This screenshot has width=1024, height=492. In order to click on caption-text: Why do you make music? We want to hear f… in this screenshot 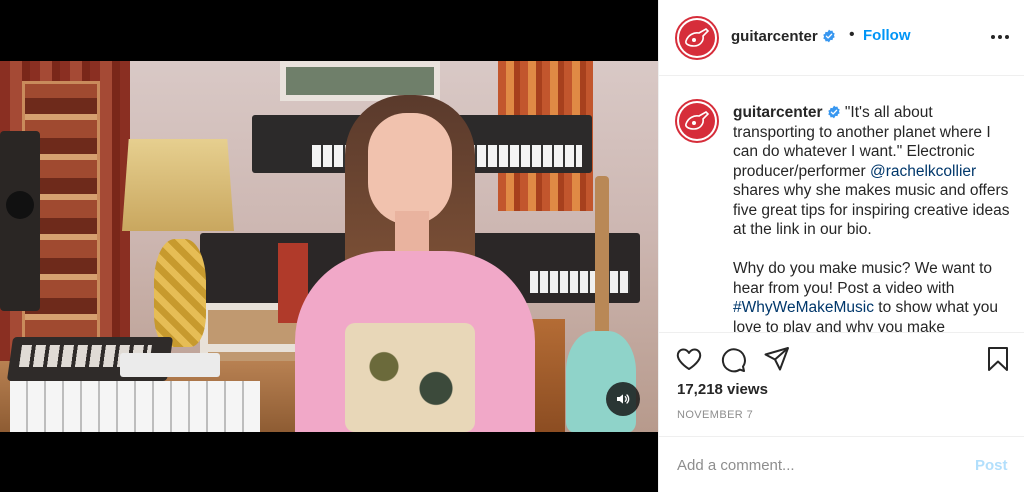, I will do `click(863, 278)`.